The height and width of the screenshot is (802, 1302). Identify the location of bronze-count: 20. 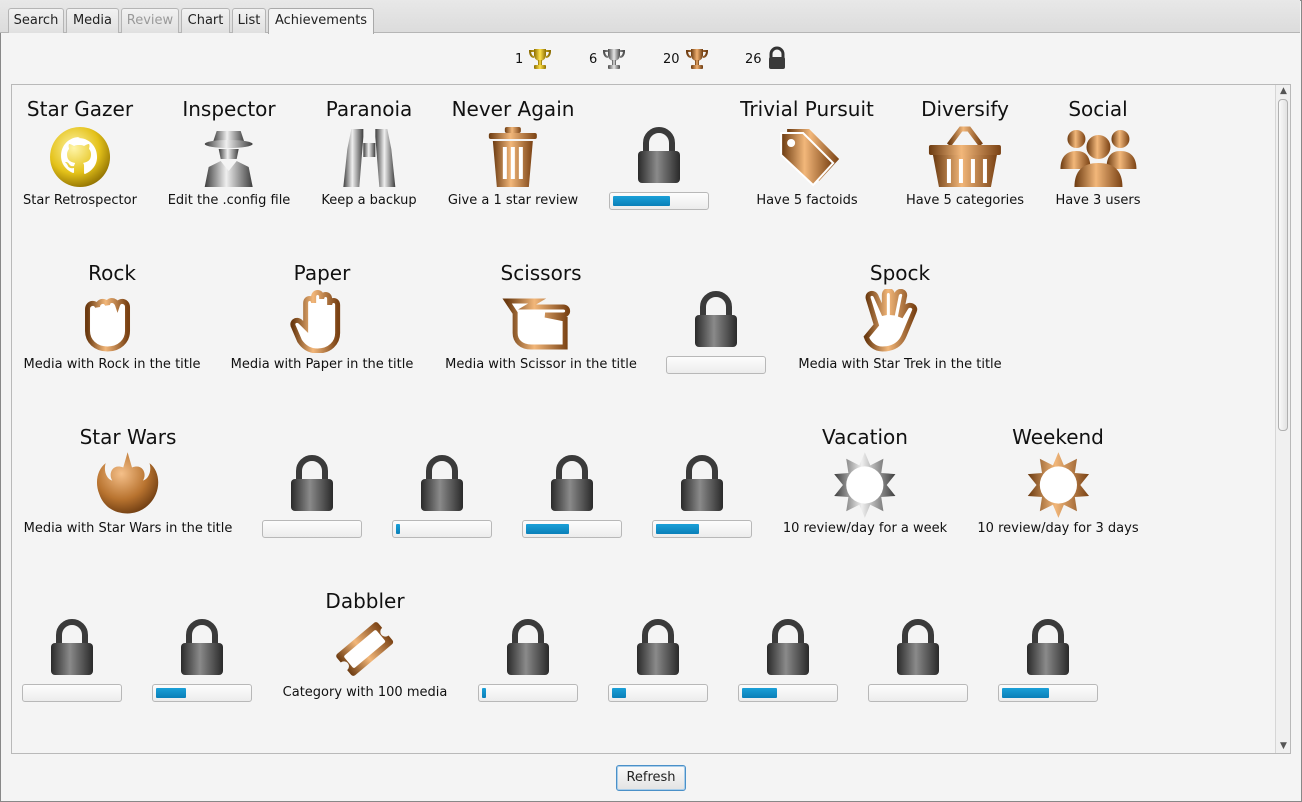
(671, 59).